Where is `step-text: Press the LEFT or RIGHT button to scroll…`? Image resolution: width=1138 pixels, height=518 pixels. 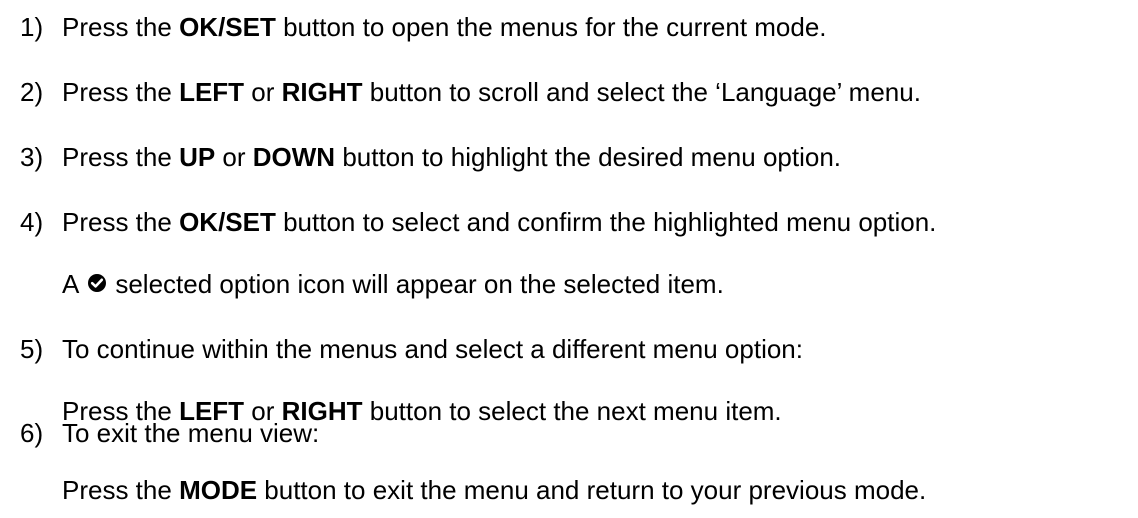
step-text: Press the LEFT or RIGHT button to scroll… is located at coordinates (491, 92).